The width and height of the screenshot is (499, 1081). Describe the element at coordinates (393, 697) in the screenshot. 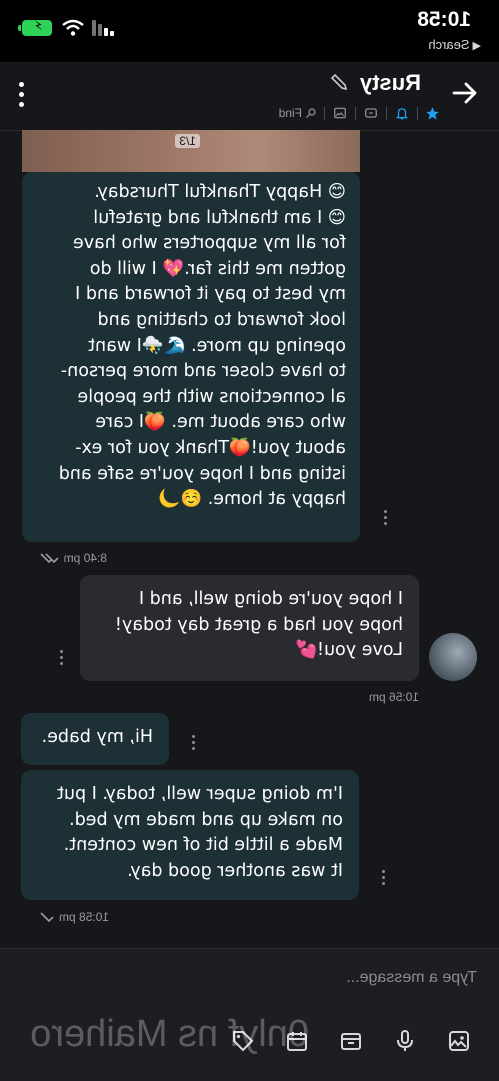

I see `message-time: 10:56 pm` at that location.